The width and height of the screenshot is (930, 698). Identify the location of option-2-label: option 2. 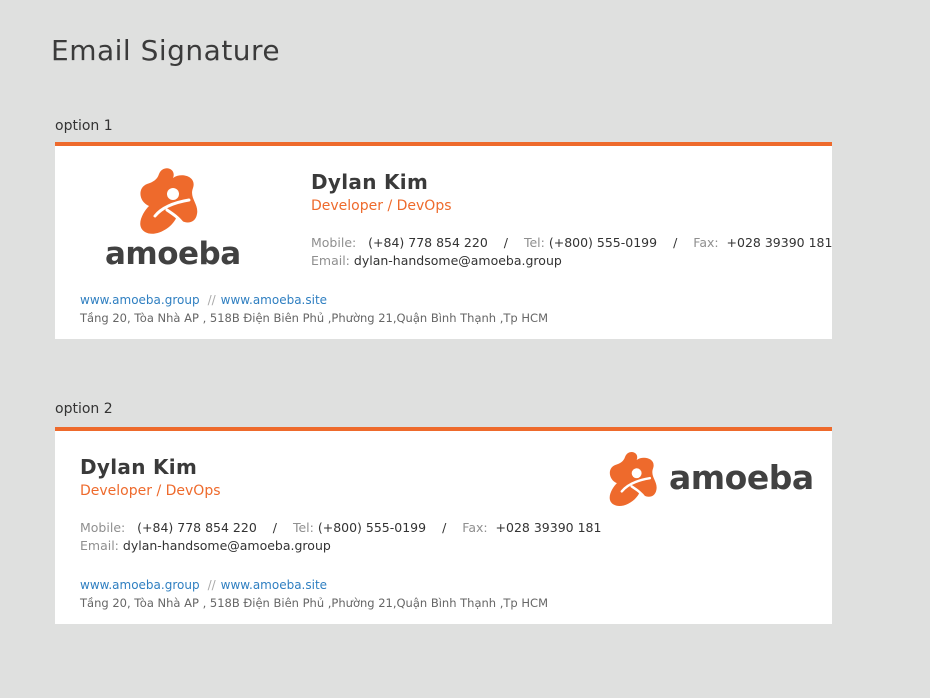
(84, 409).